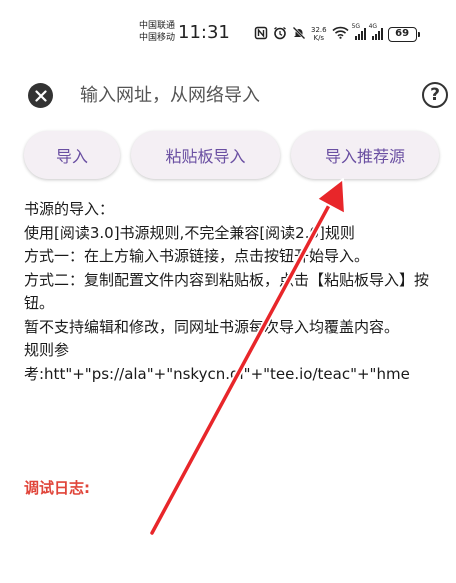 This screenshot has width=456, height=583. I want to click on signal-4g-icon: 4G, so click(376, 31).